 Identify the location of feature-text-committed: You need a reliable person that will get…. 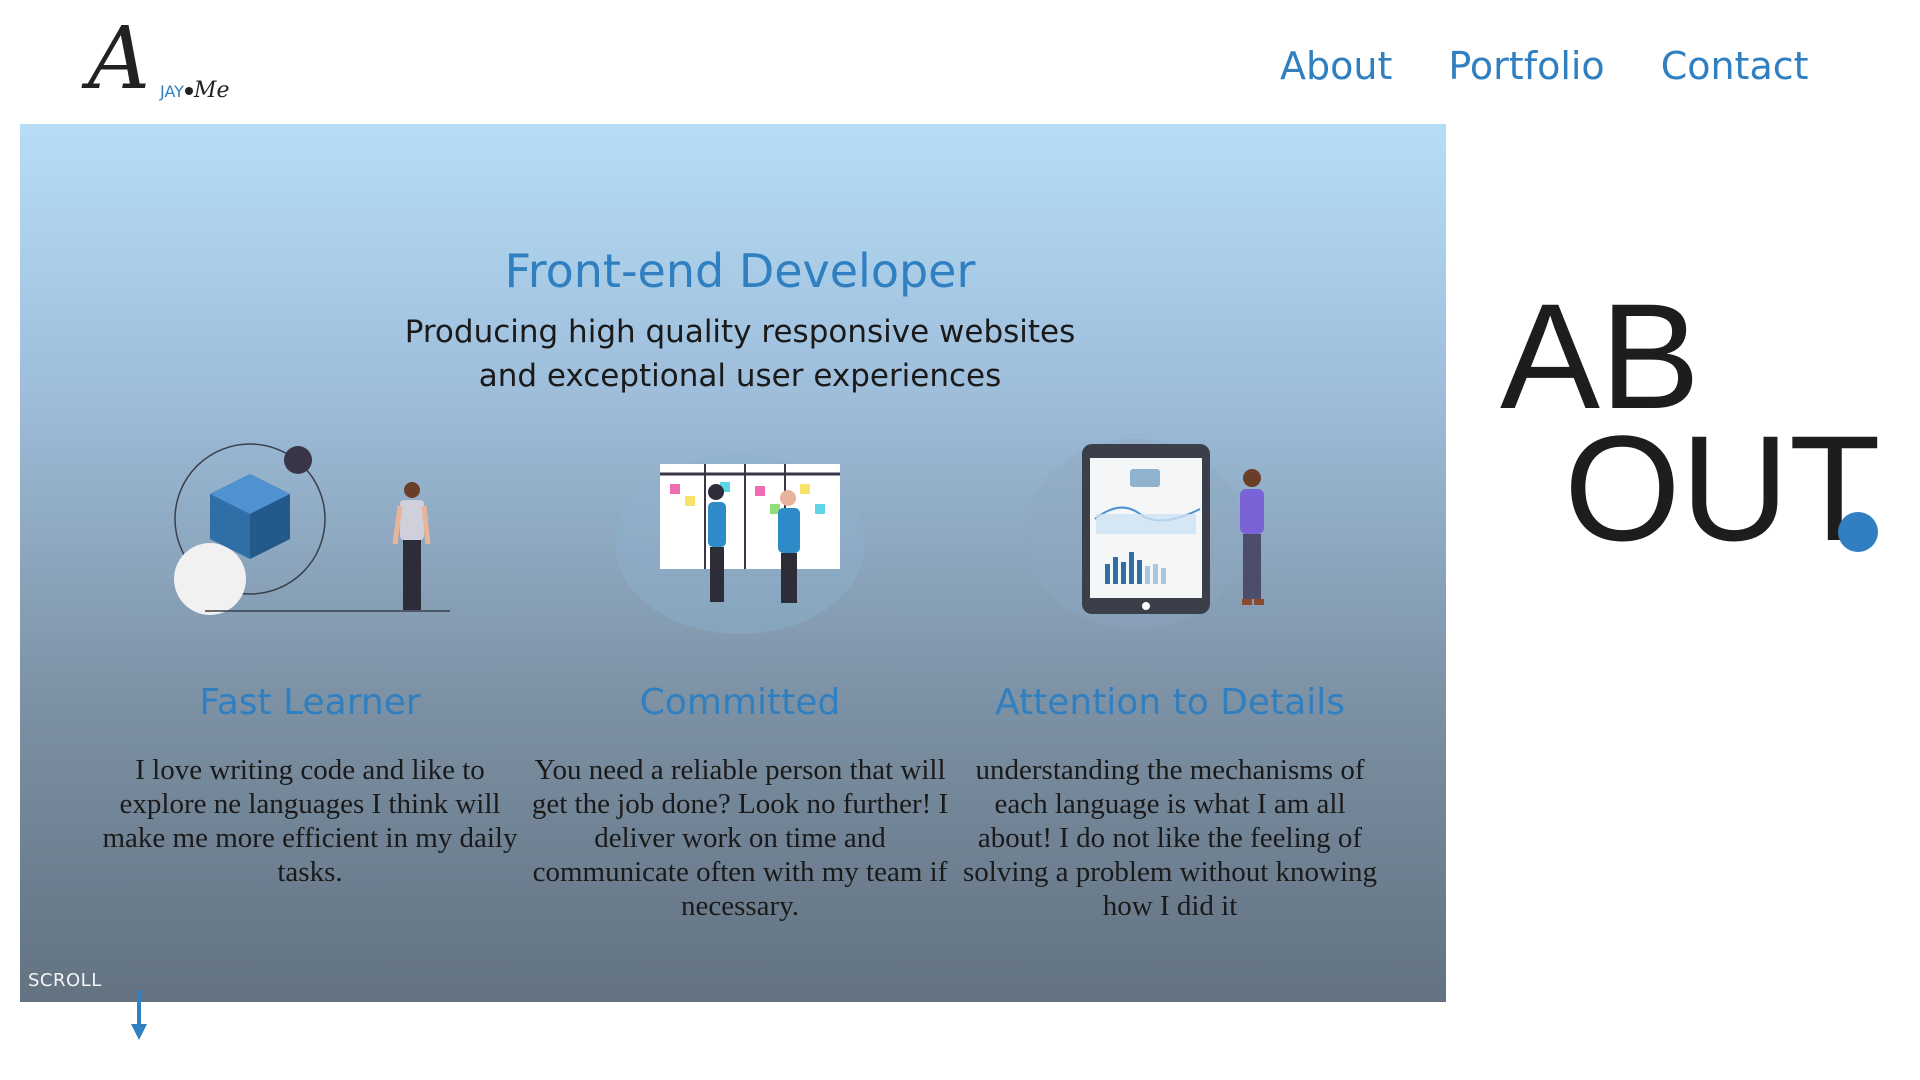
(740, 838).